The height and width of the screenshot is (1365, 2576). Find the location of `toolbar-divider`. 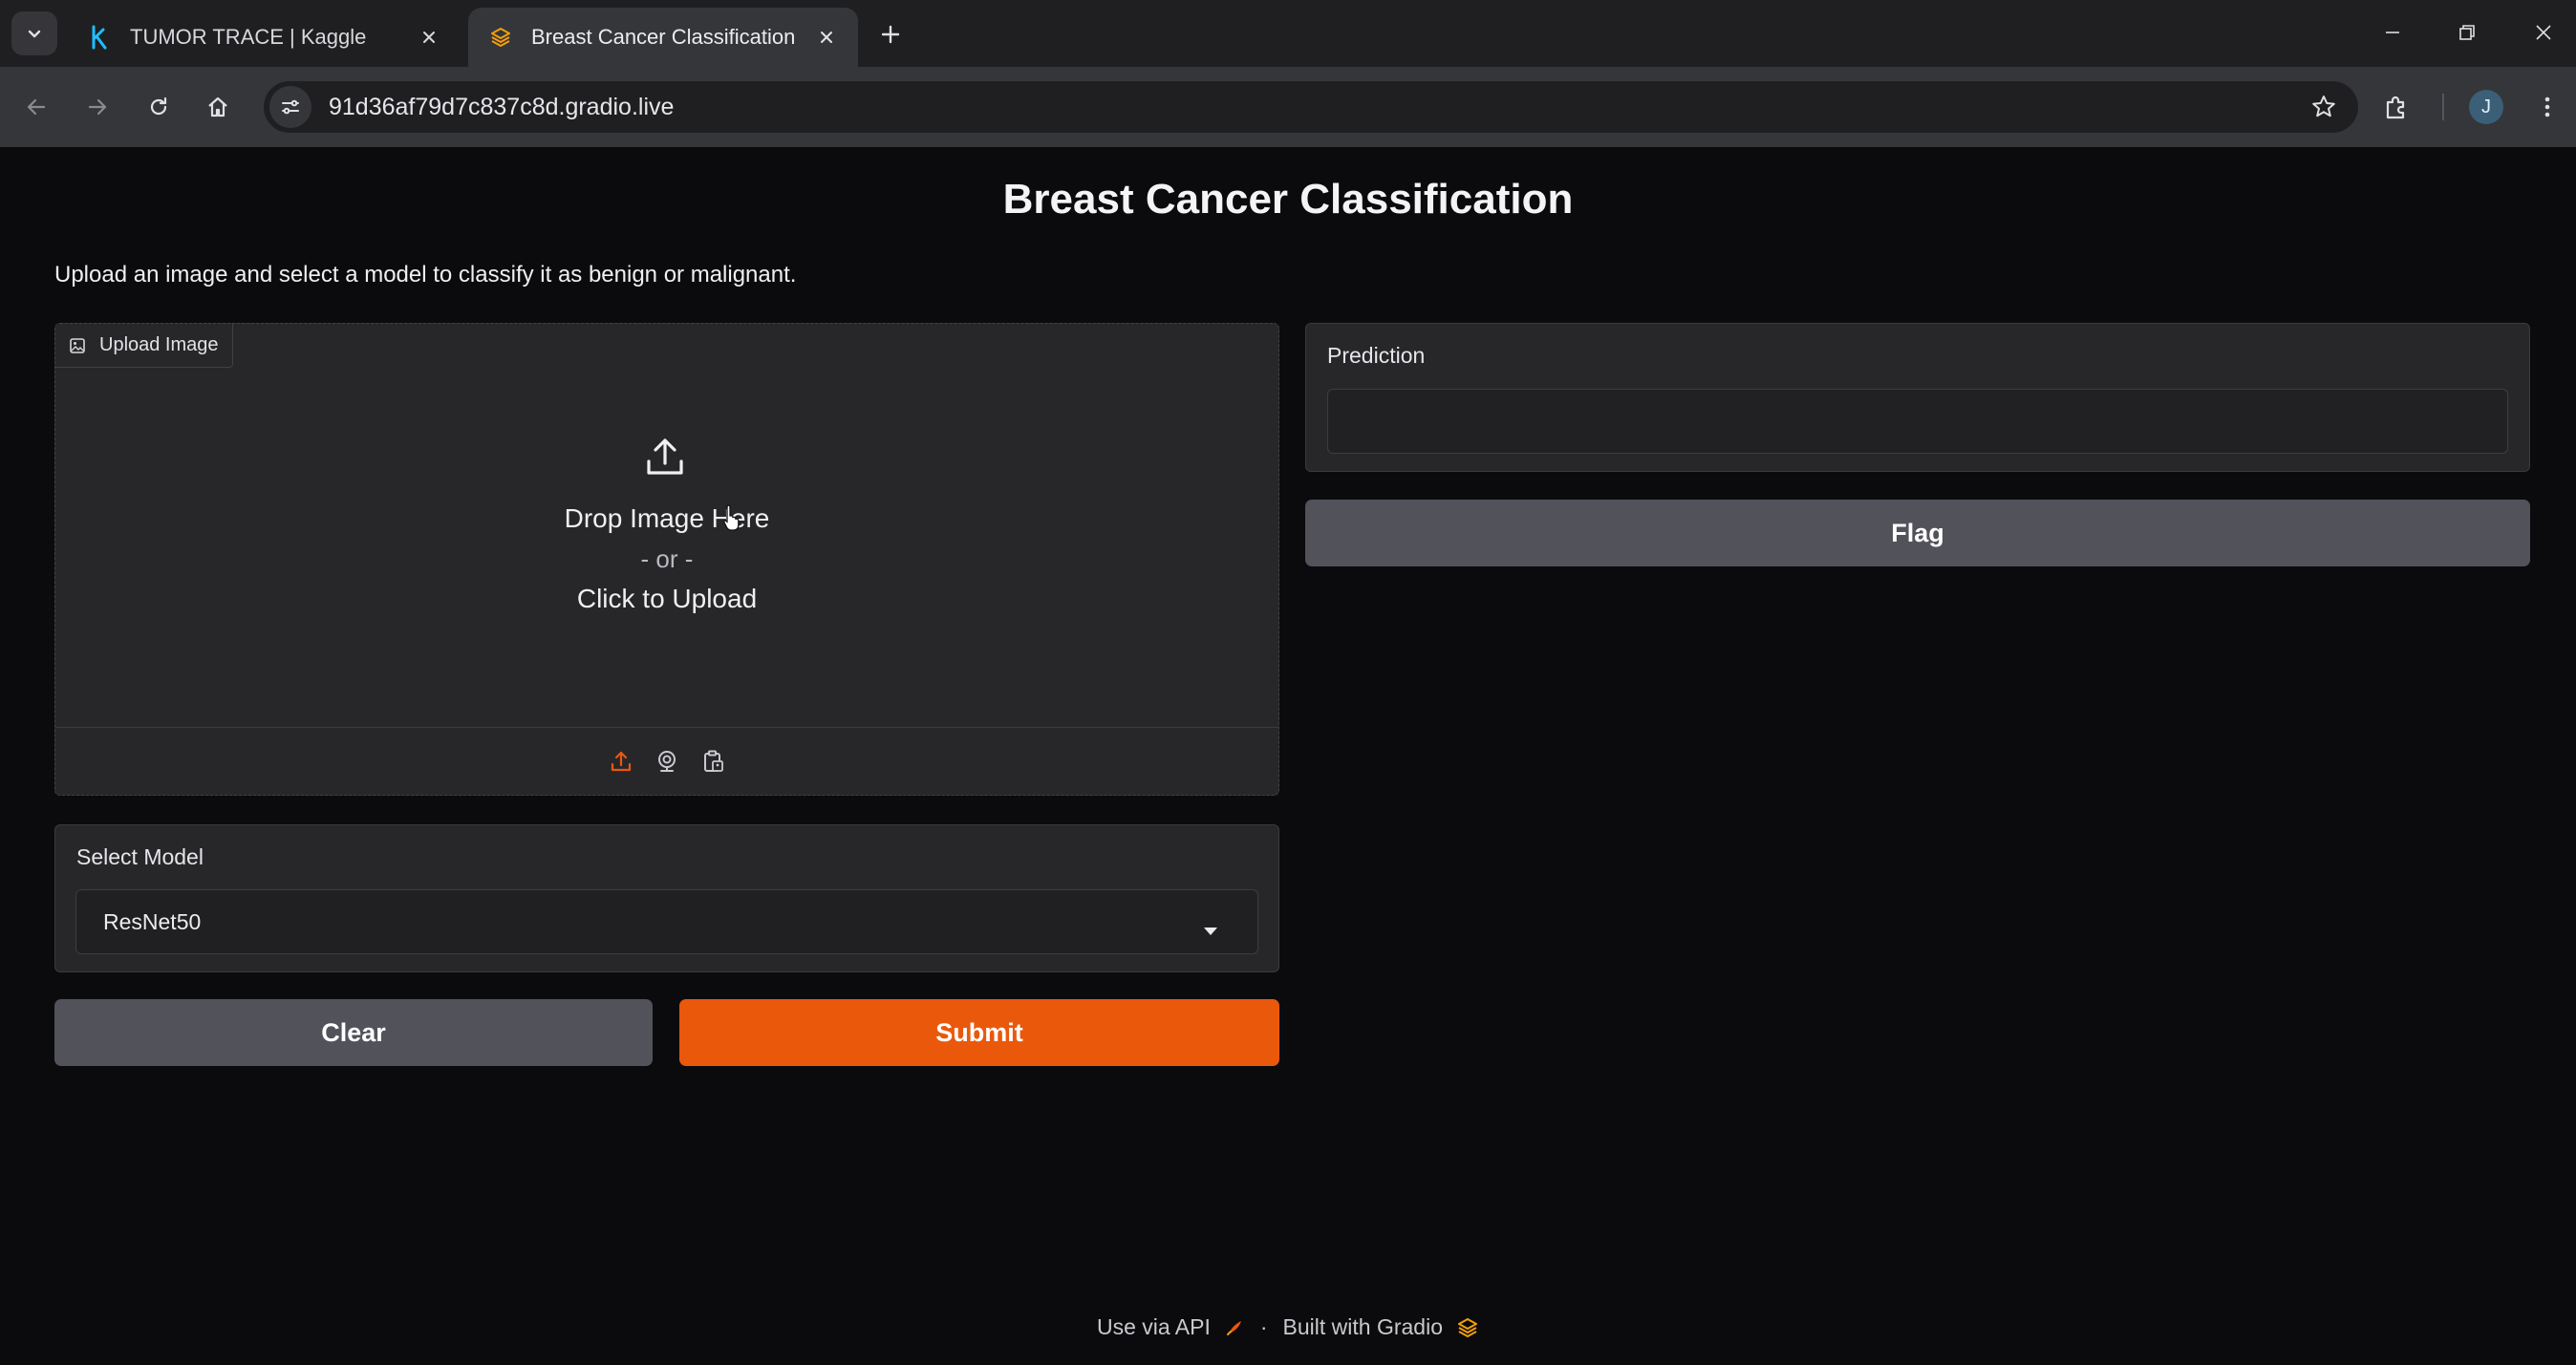

toolbar-divider is located at coordinates (2443, 107).